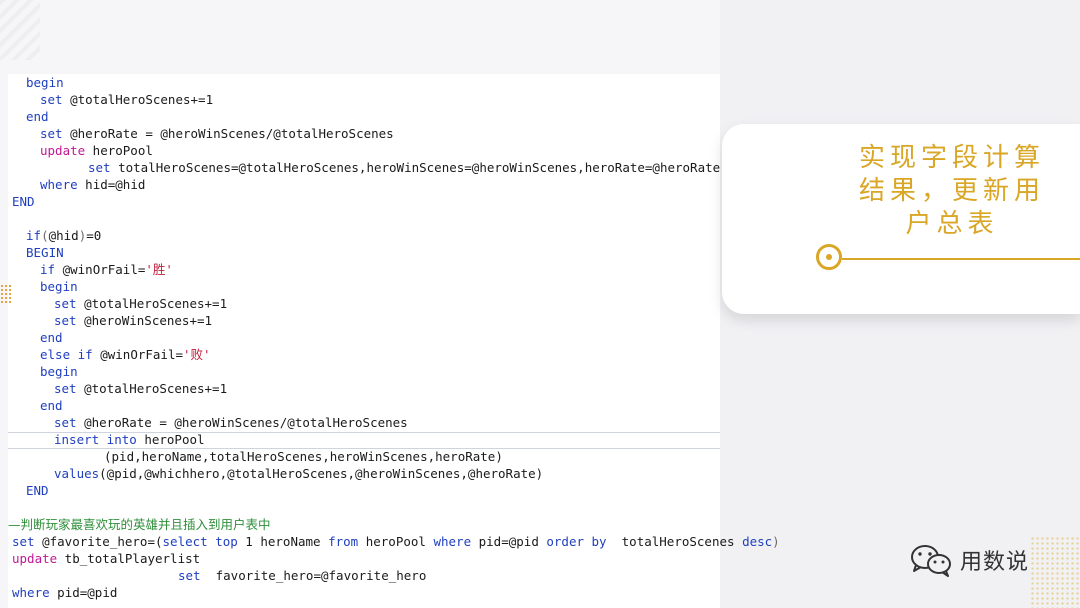 This screenshot has width=1080, height=608. What do you see at coordinates (961, 259) in the screenshot?
I see `gold-divider-line` at bounding box center [961, 259].